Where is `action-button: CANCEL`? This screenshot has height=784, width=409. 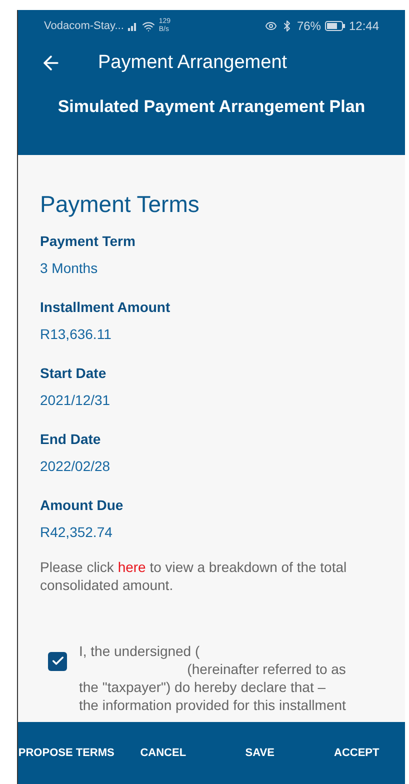 action-button: CANCEL is located at coordinates (163, 753).